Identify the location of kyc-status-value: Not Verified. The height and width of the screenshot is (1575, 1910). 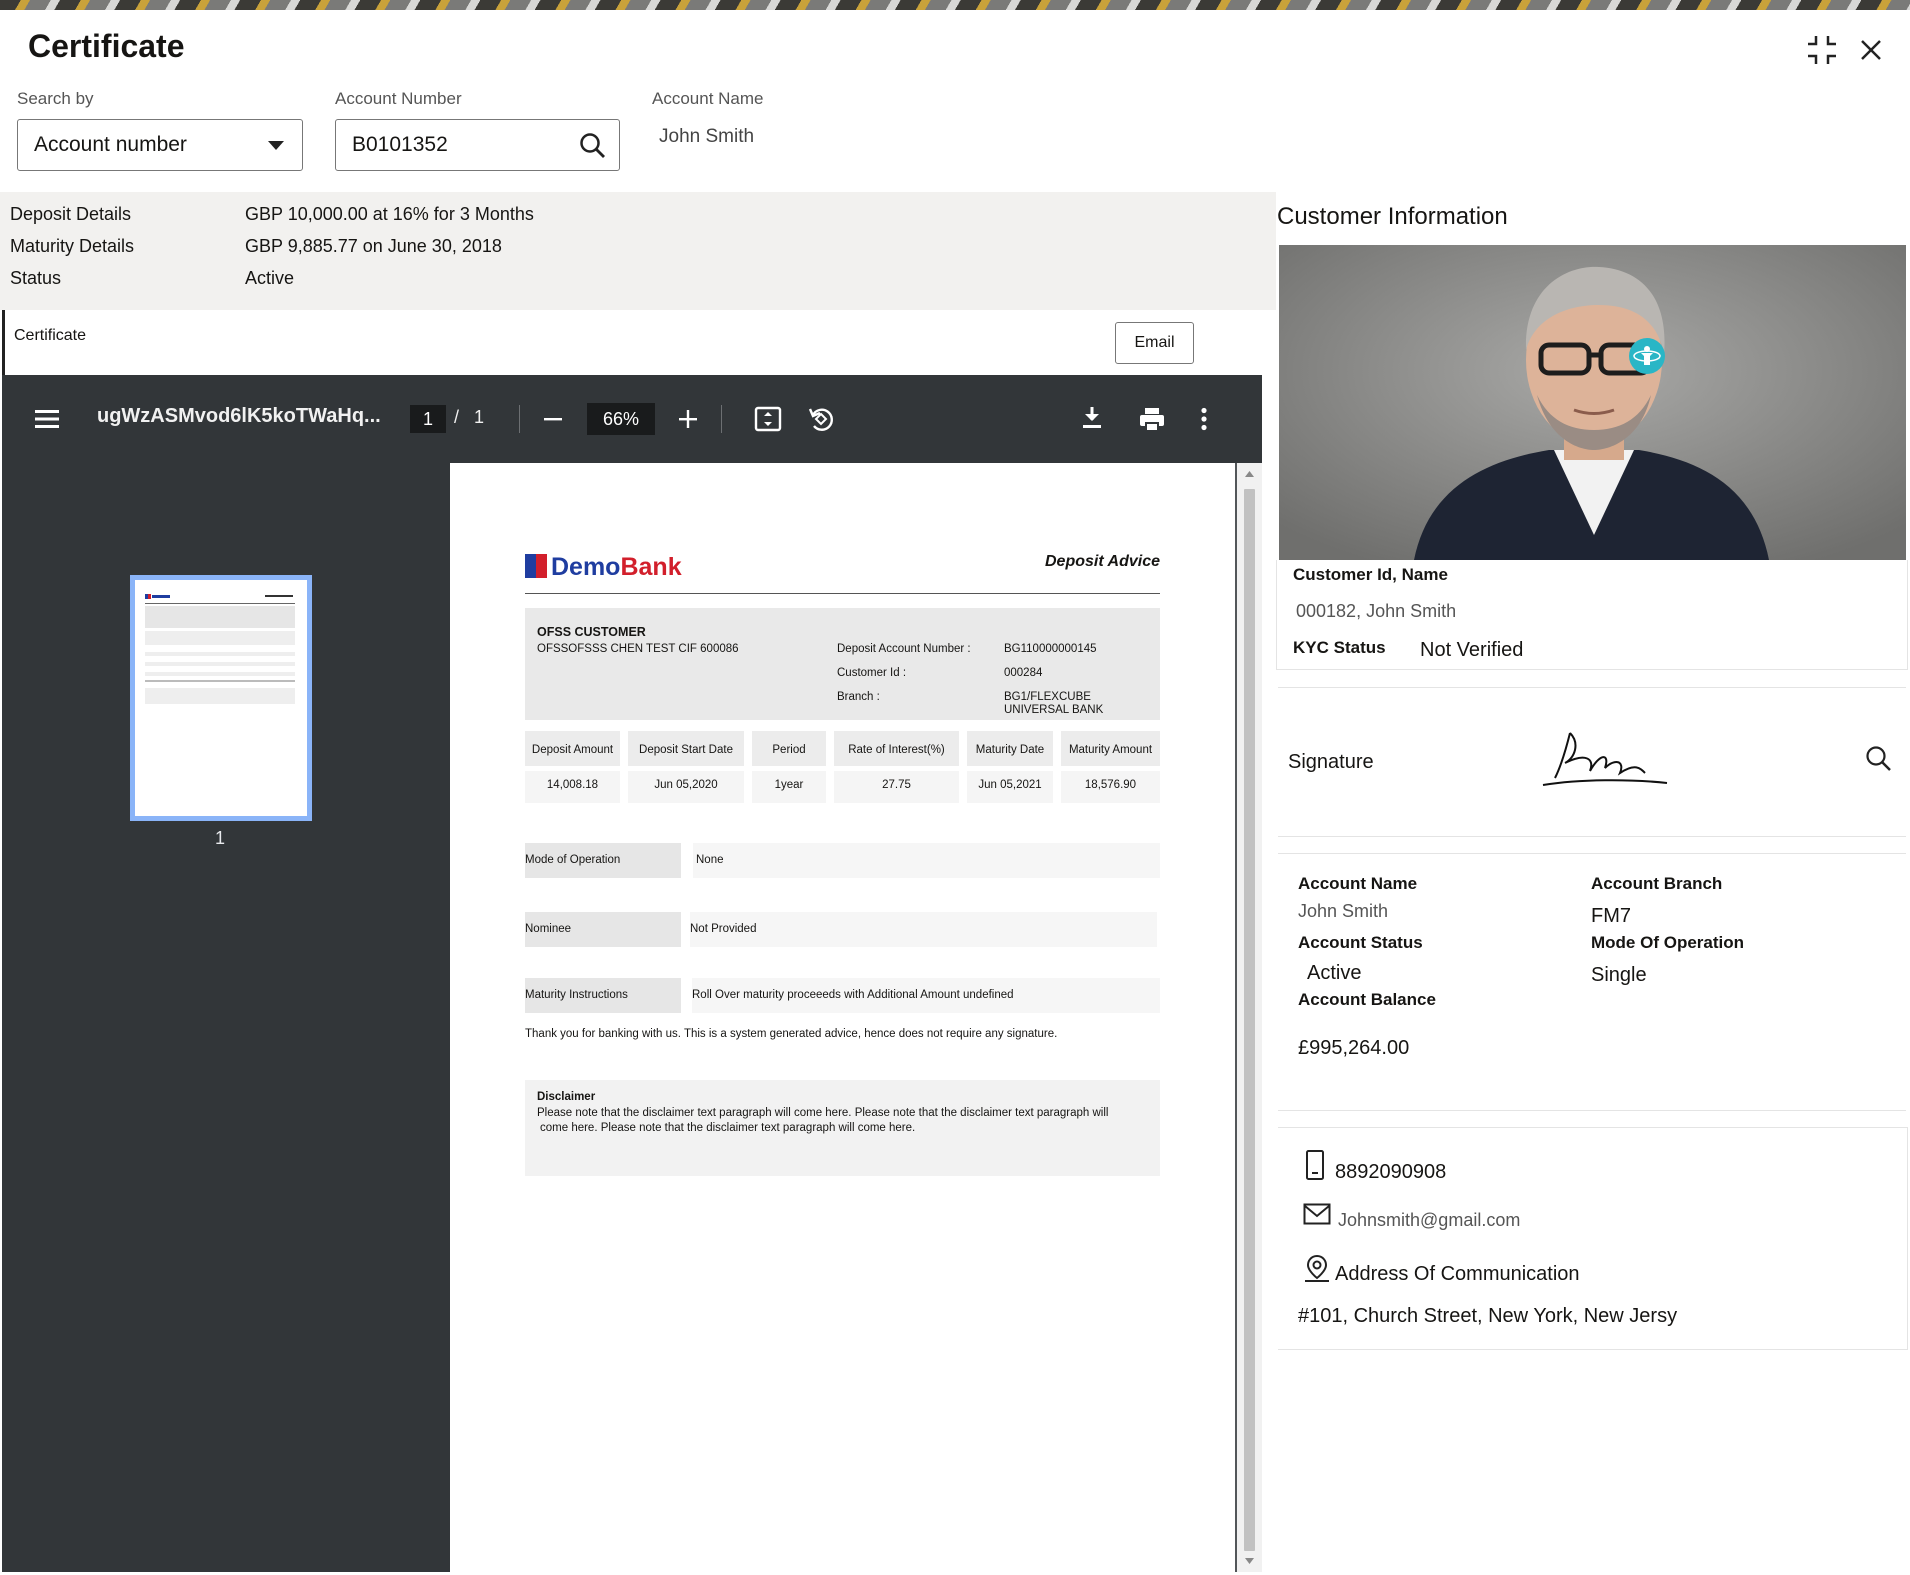
(1472, 650).